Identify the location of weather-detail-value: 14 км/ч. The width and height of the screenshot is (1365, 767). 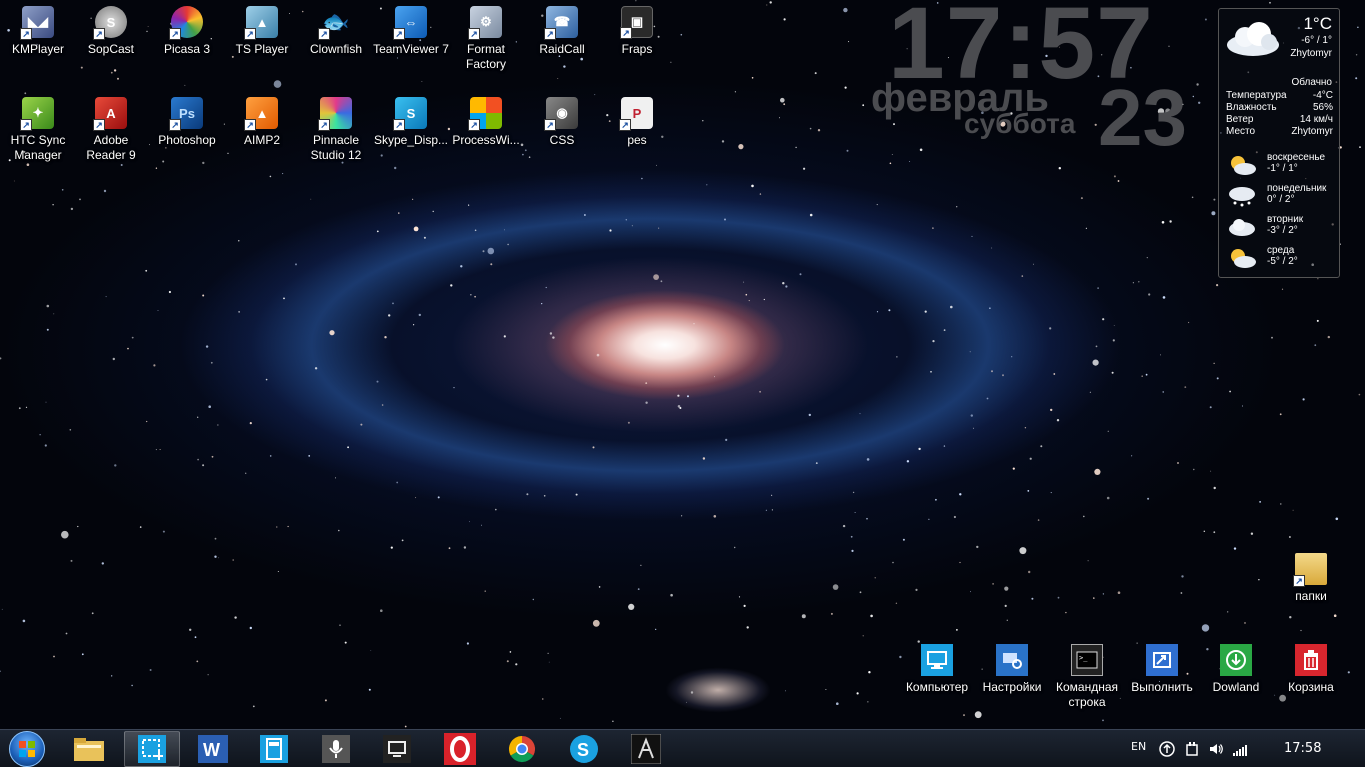
(1316, 119).